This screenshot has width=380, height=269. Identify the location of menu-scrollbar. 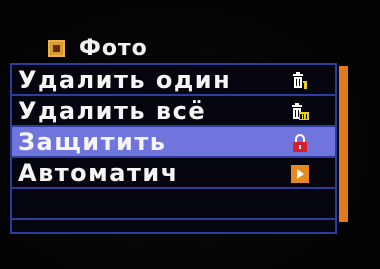
(343, 144).